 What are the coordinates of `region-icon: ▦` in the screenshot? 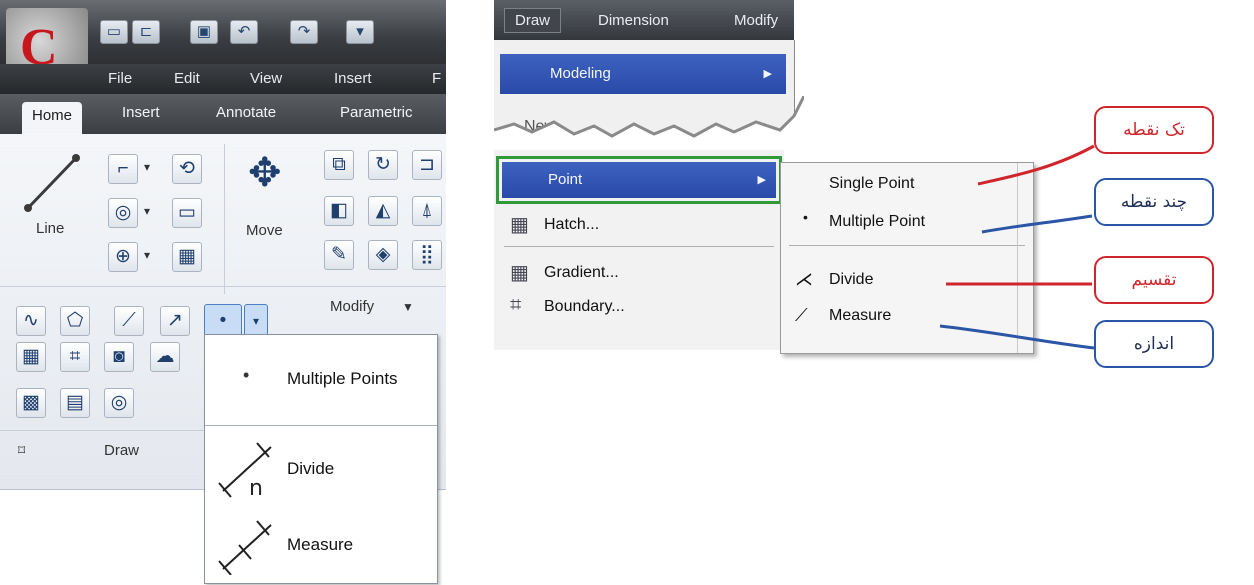 It's located at (31, 357).